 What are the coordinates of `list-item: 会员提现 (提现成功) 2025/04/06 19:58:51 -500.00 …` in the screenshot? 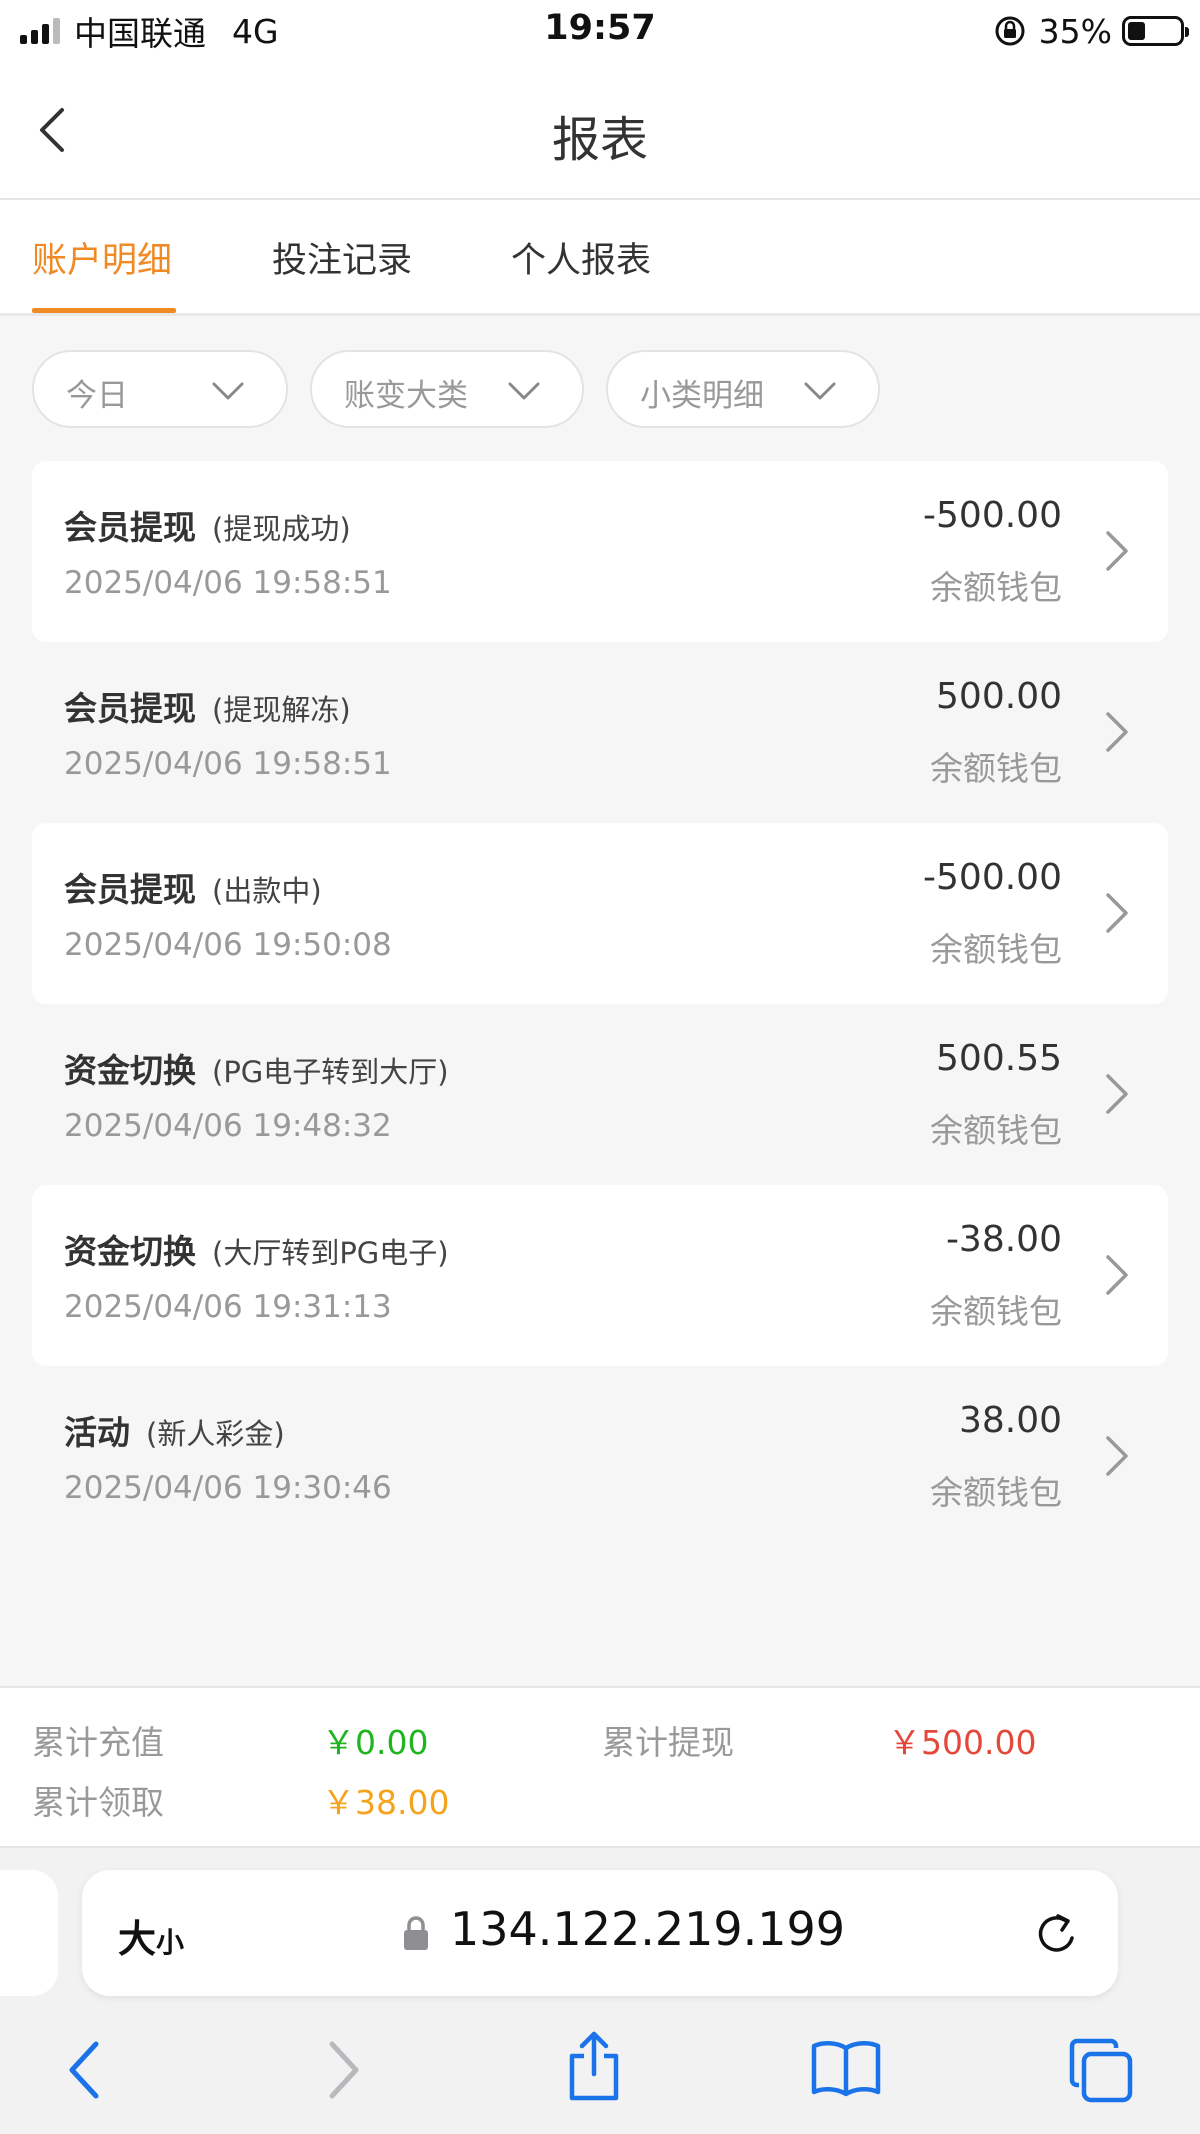 It's located at (600, 551).